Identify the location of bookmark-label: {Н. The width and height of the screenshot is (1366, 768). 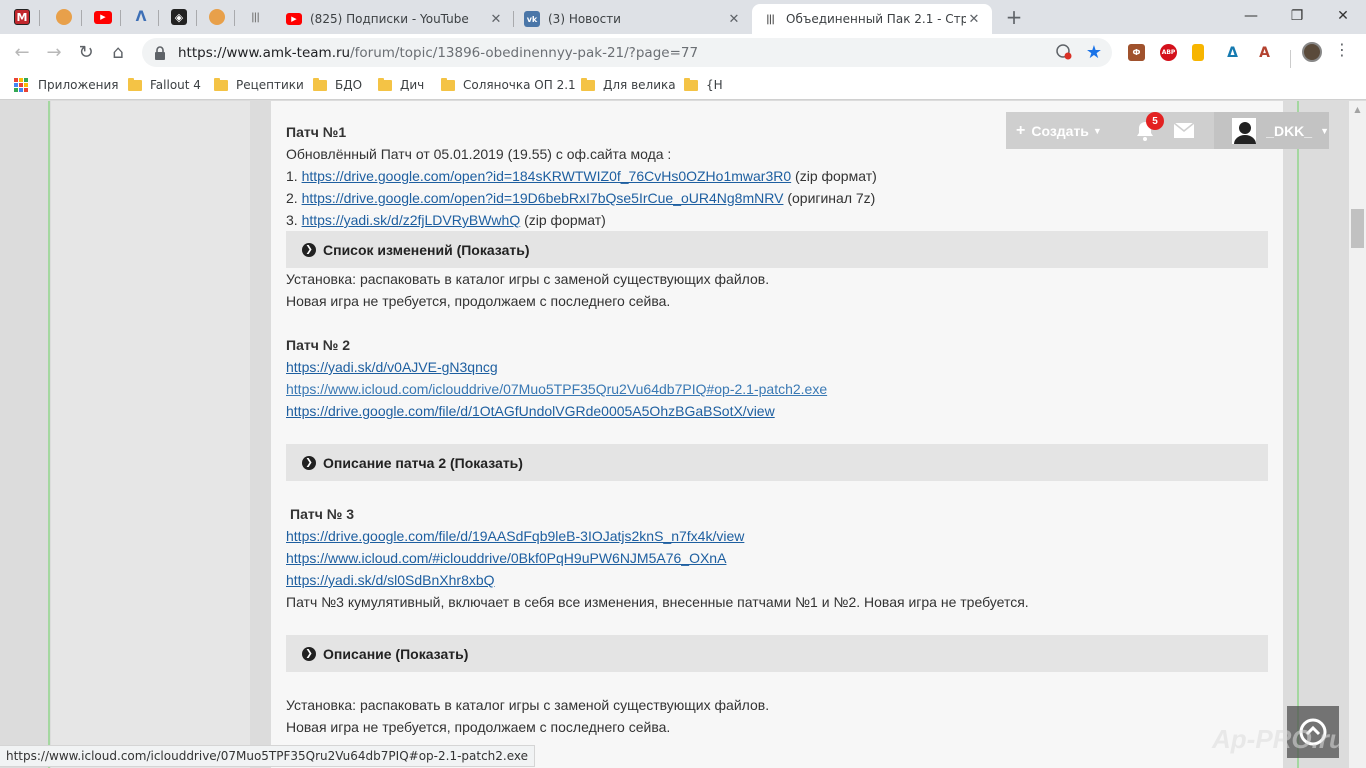
(714, 85).